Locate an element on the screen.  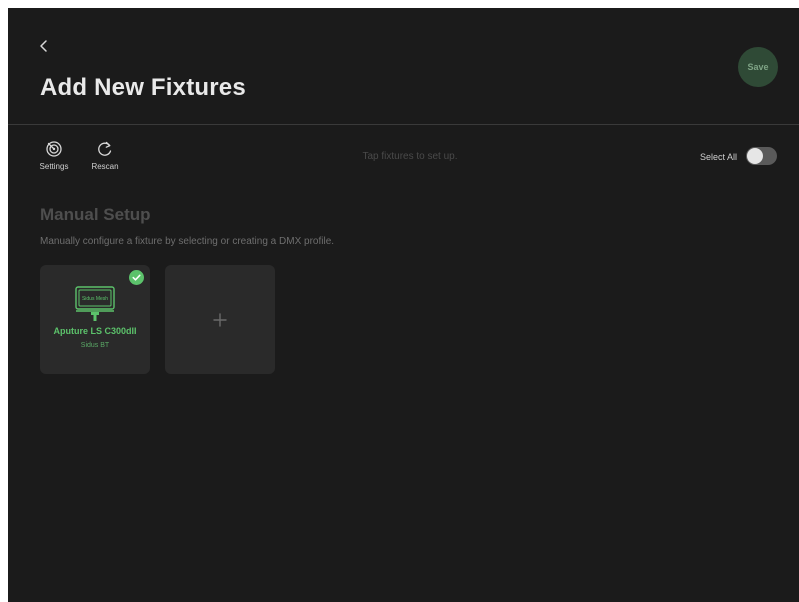
select-all-toggle is located at coordinates (761, 156).